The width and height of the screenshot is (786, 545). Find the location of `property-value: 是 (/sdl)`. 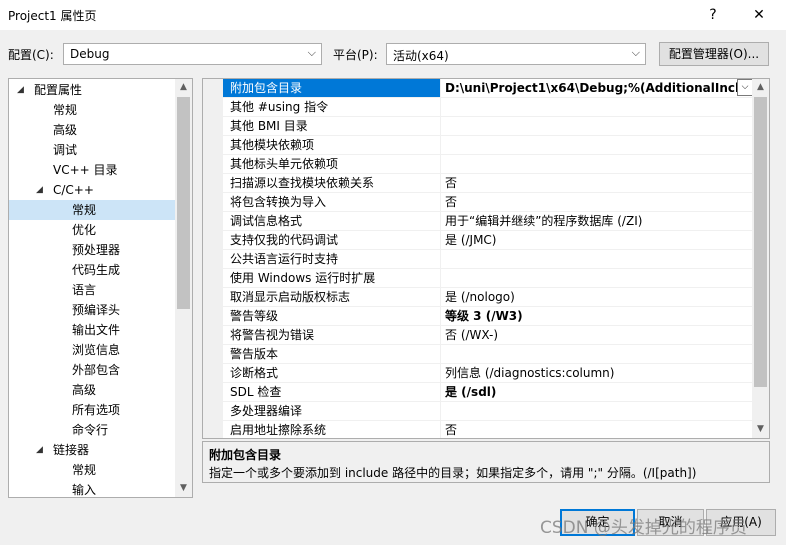

property-value: 是 (/sdl) is located at coordinates (597, 392).